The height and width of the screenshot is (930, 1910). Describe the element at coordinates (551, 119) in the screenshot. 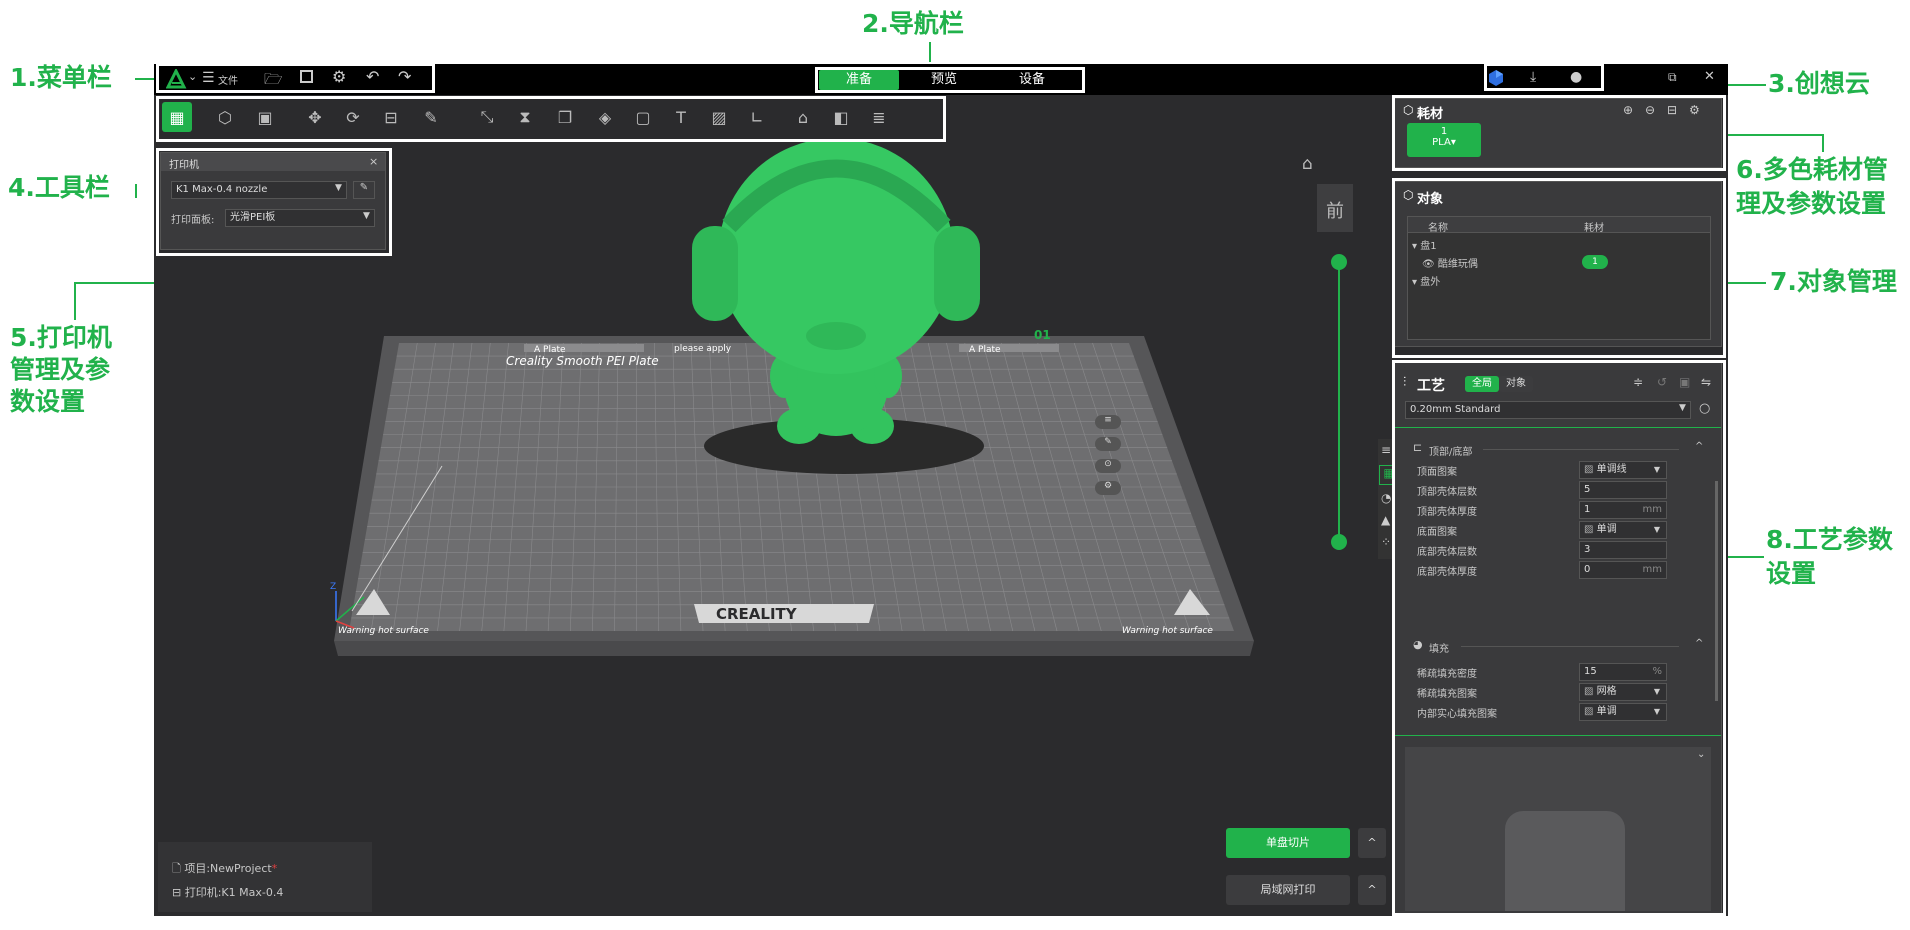

I see `highlight-toolbar` at that location.